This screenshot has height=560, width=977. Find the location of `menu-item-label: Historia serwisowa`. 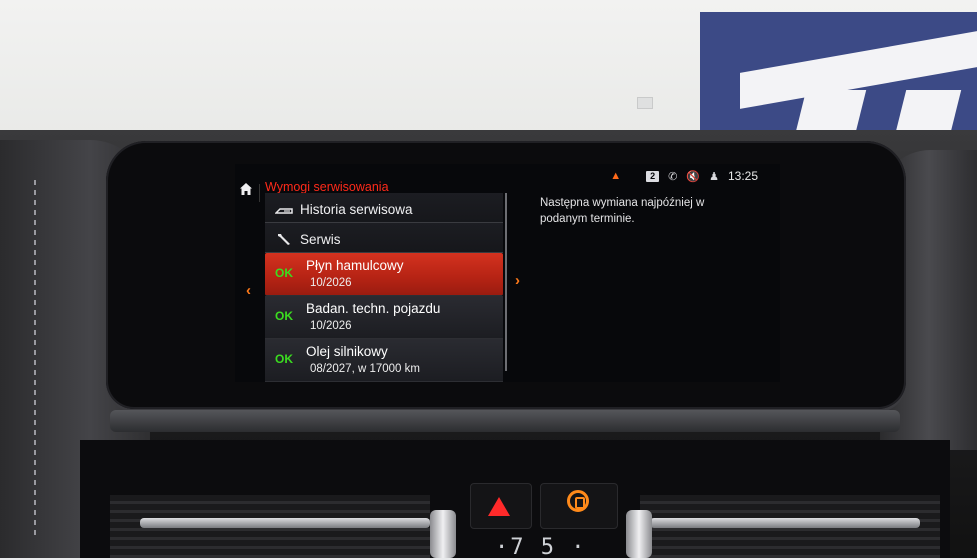

menu-item-label: Historia serwisowa is located at coordinates (356, 209).